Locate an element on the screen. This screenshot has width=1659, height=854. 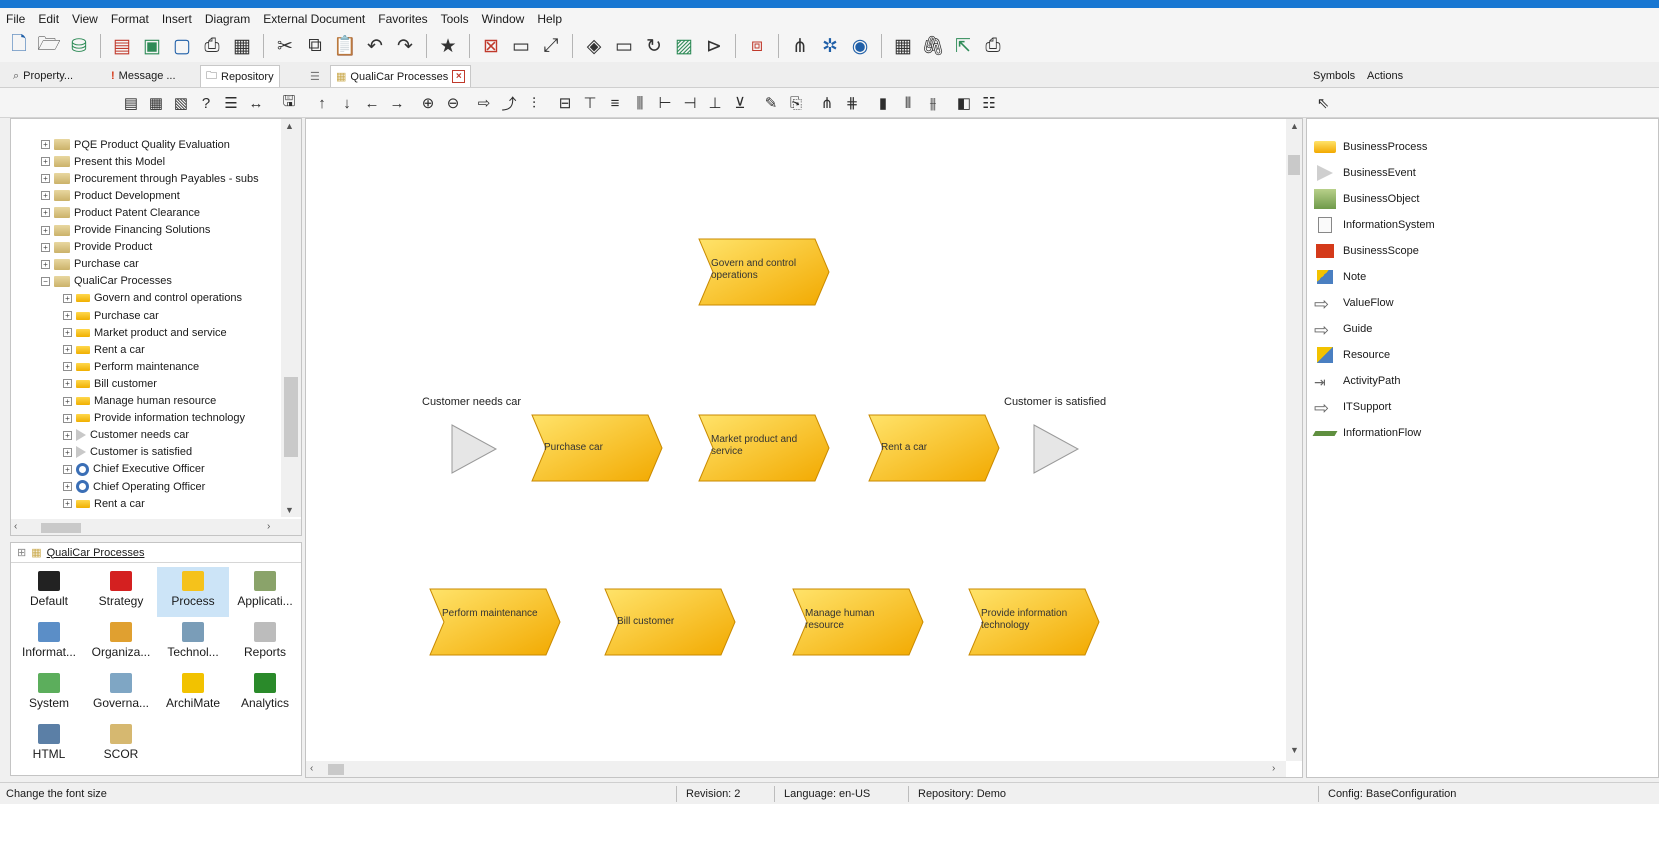
tree-item: + Perform maintenance is located at coordinates (131, 366).